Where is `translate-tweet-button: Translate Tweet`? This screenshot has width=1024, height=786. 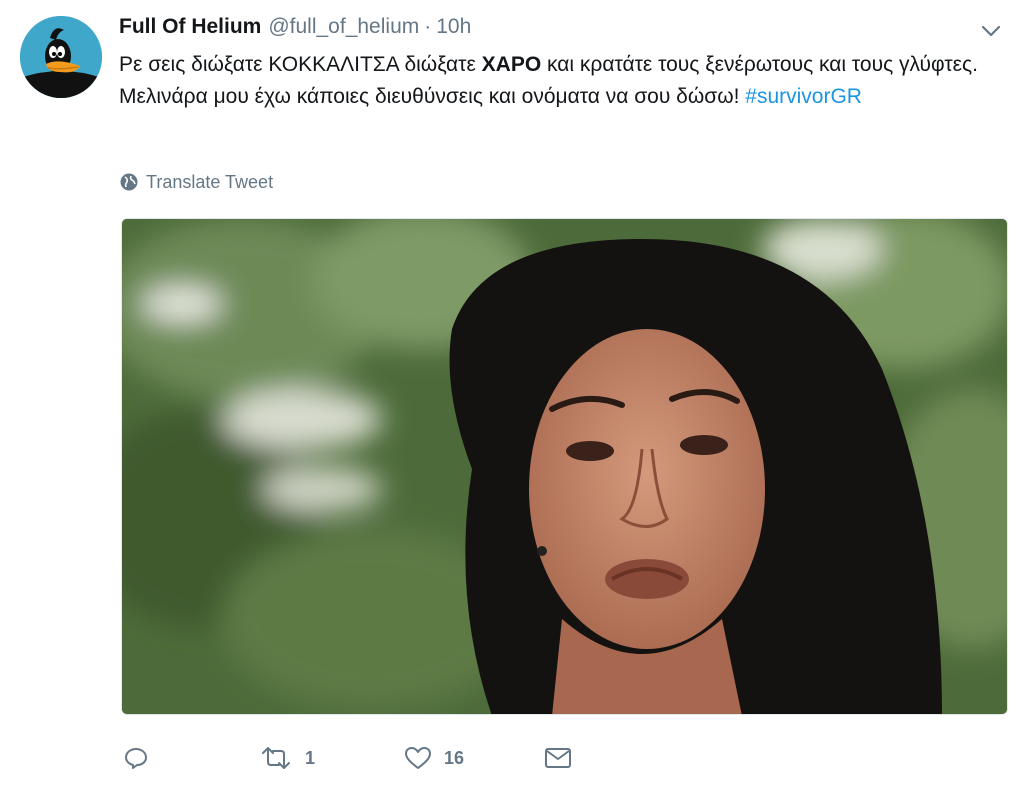 translate-tweet-button: Translate Tweet is located at coordinates (196, 182).